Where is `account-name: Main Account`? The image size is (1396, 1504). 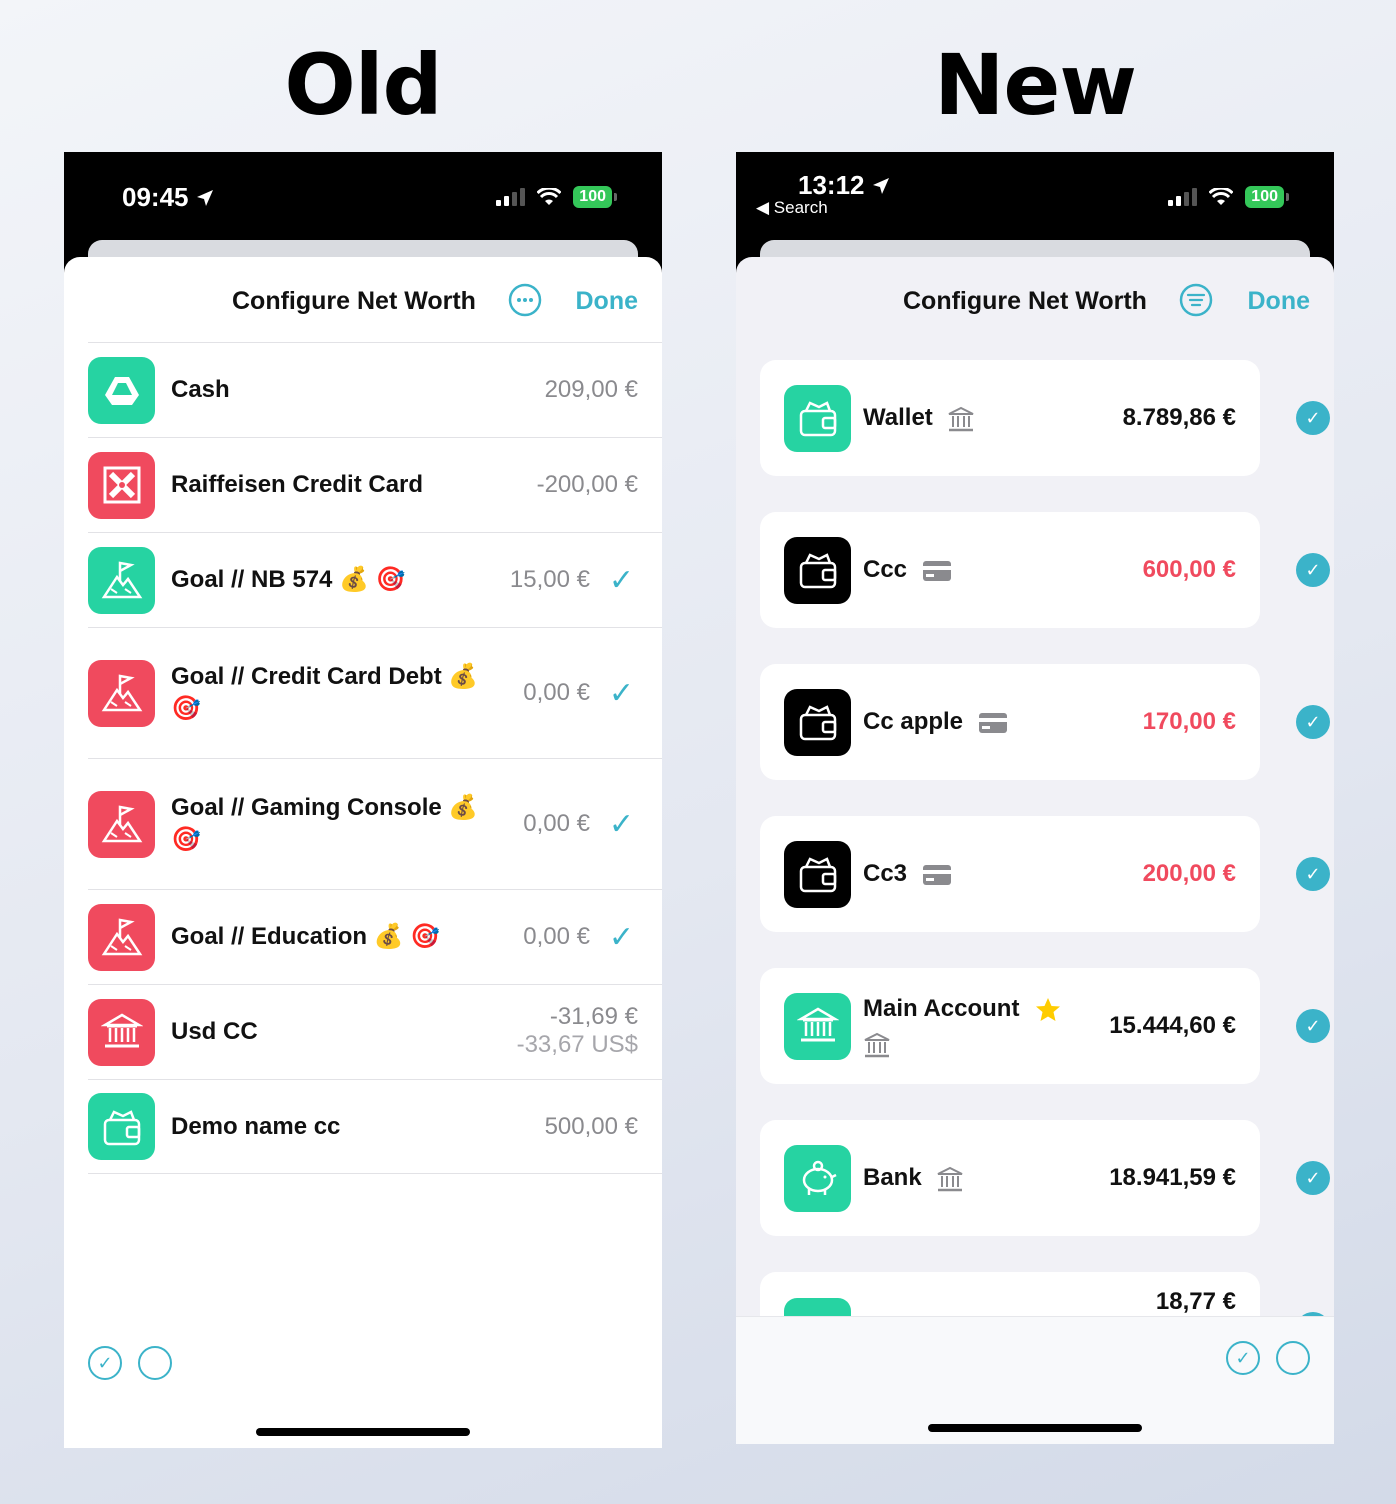 account-name: Main Account is located at coordinates (941, 1008).